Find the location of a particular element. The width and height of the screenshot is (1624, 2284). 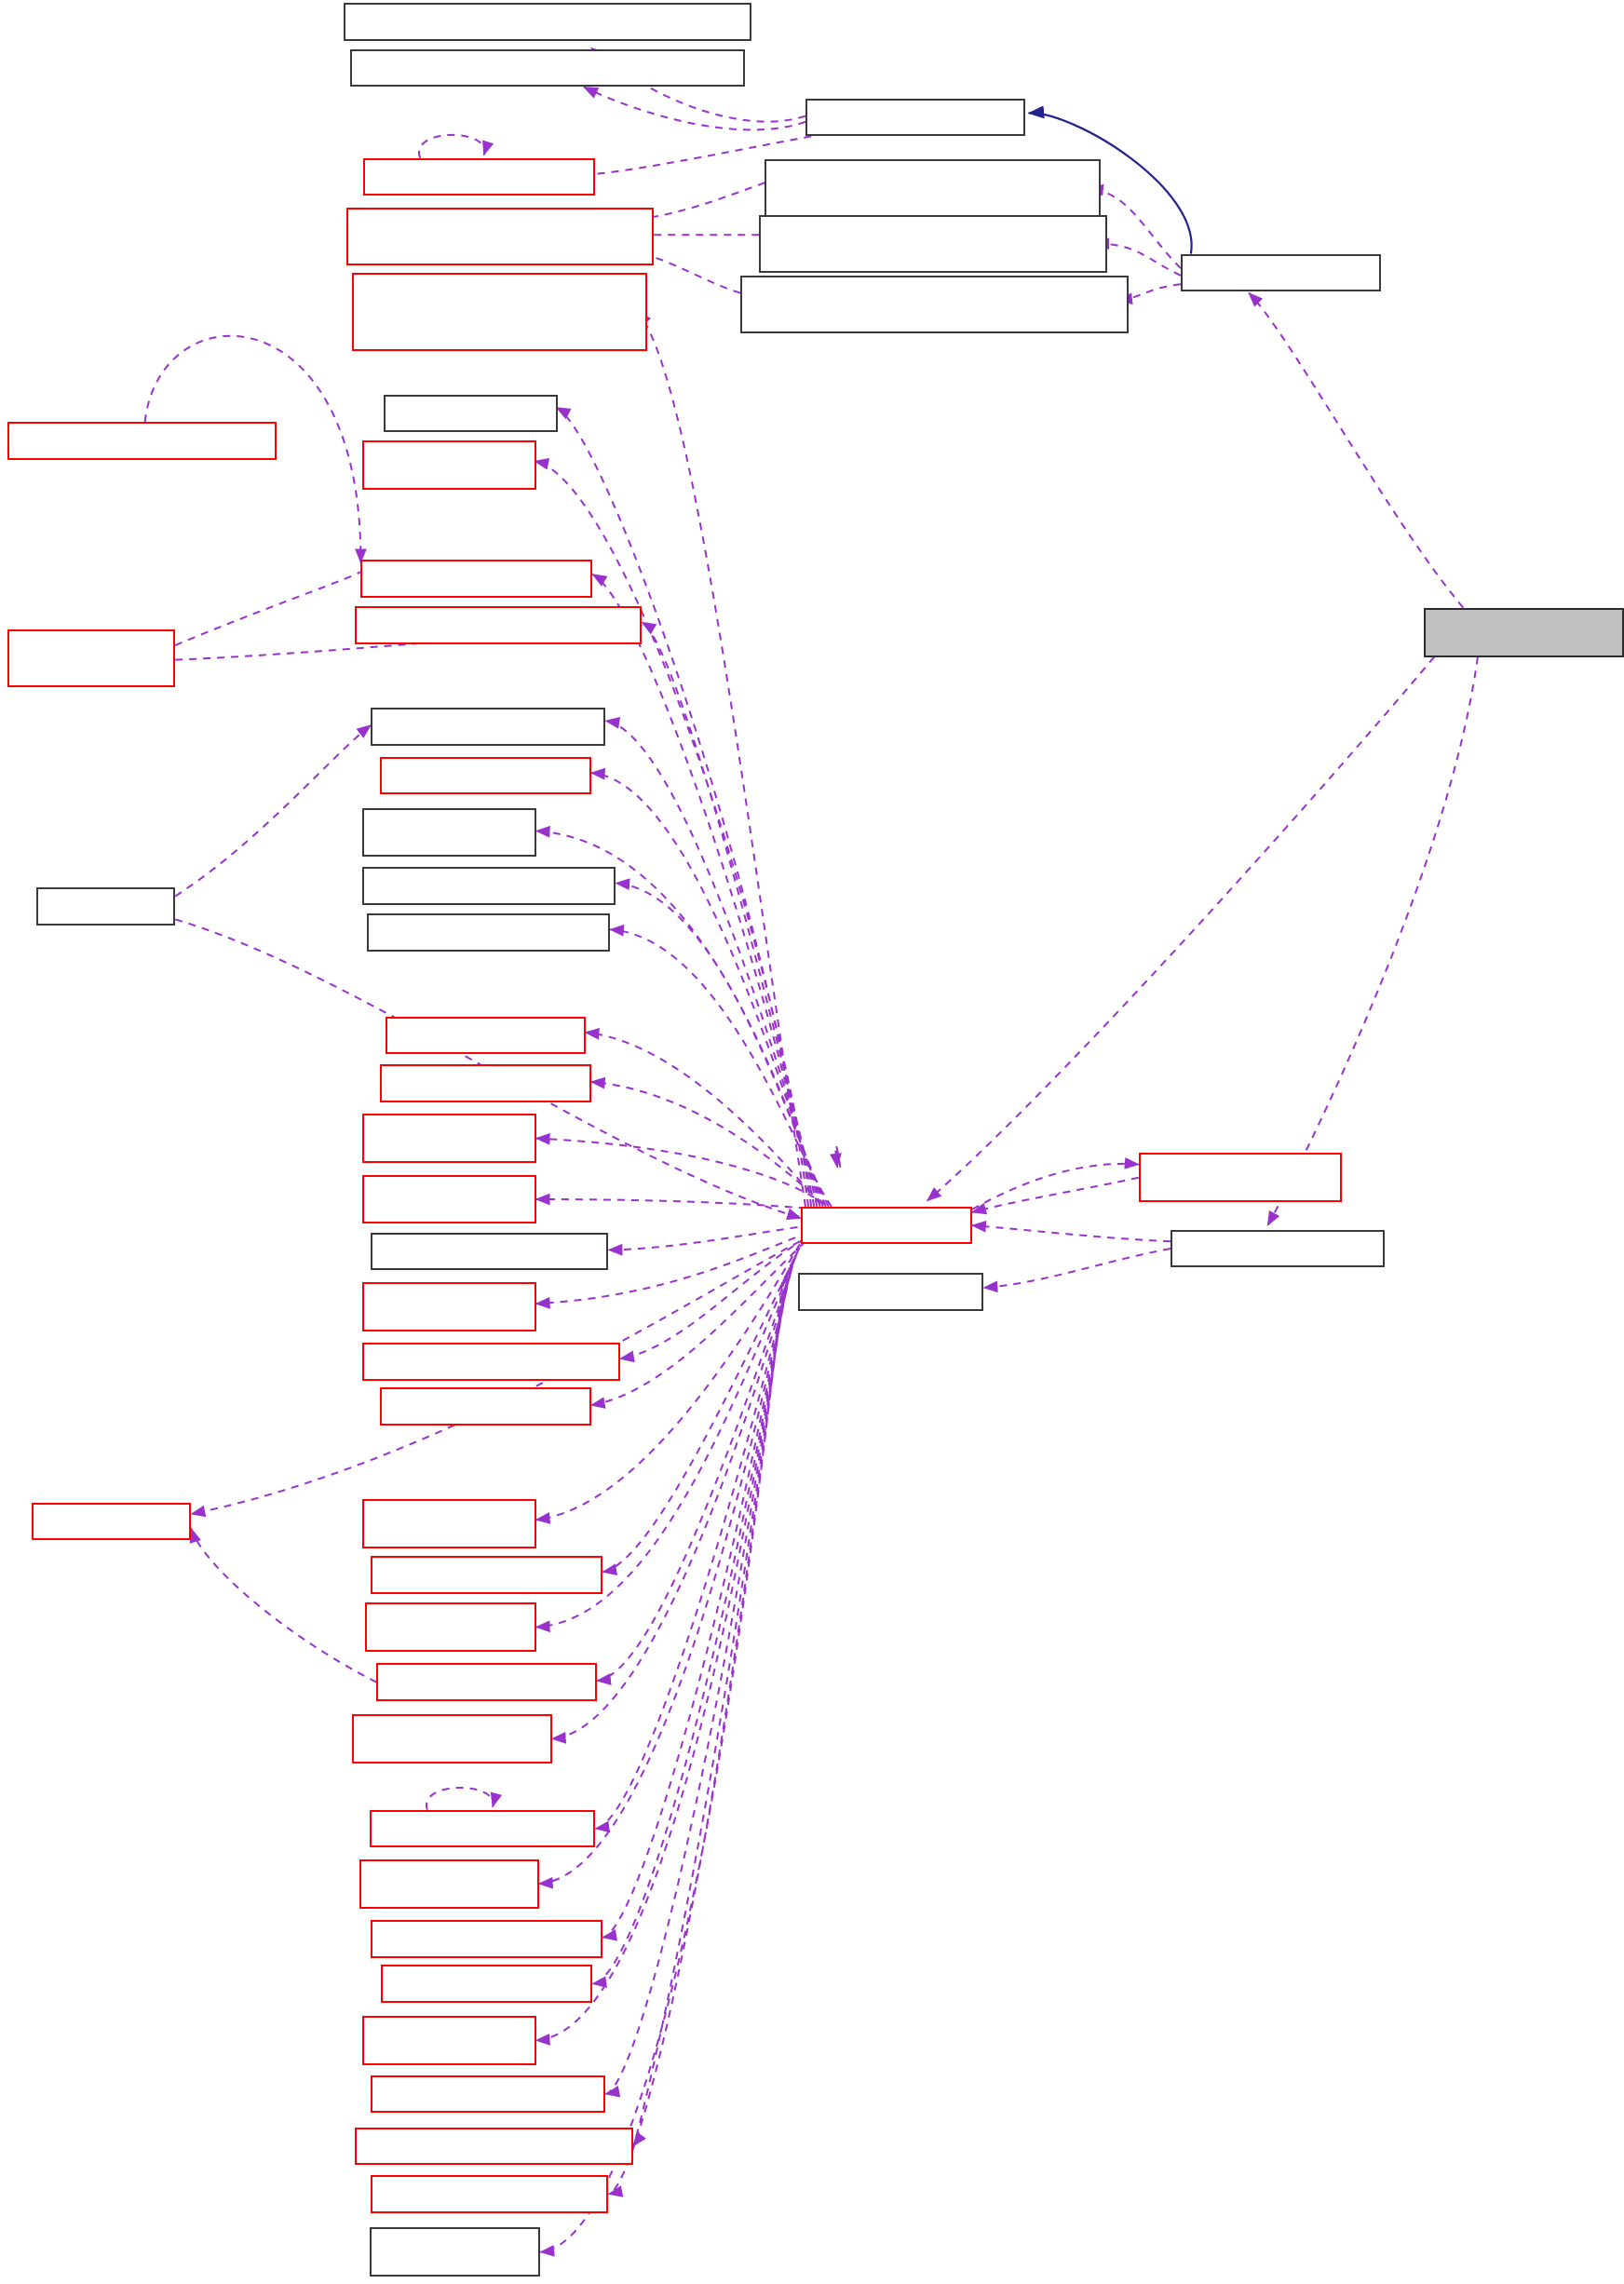

class-node-tao-request-dispatcher is located at coordinates (488, 886).